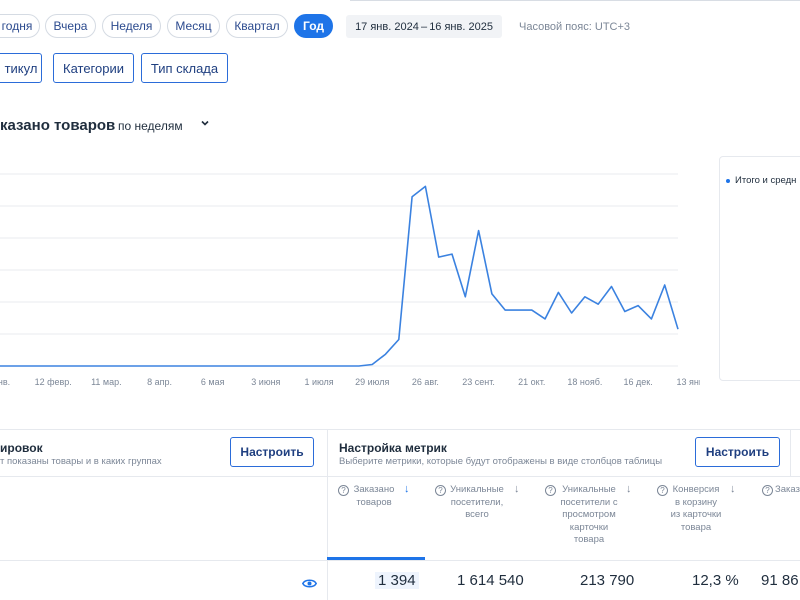 Image resolution: width=800 pixels, height=600 pixels. What do you see at coordinates (150, 126) in the screenshot?
I see `granularity-select: по неделям` at bounding box center [150, 126].